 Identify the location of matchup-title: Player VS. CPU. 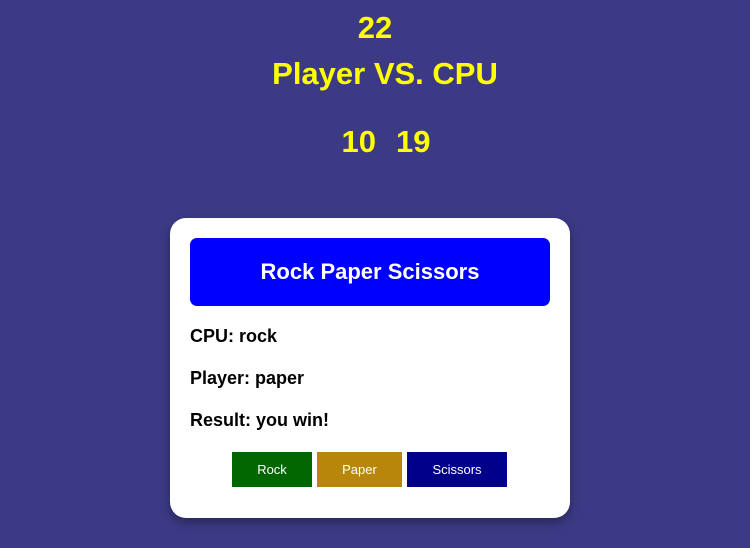
(385, 73).